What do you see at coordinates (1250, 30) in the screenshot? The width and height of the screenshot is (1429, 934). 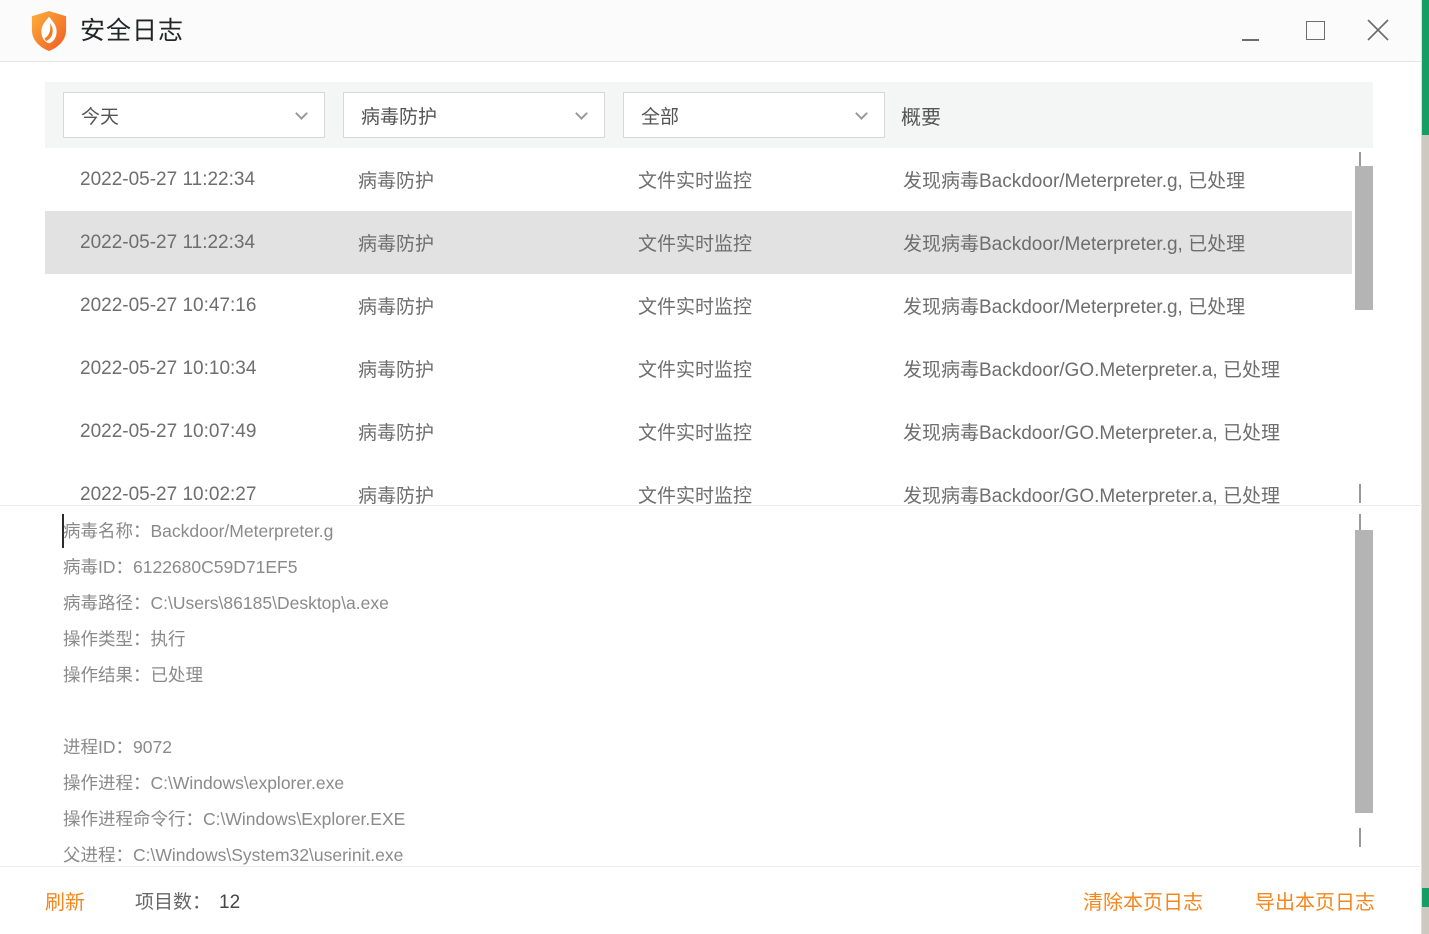 I see `minimize-button` at bounding box center [1250, 30].